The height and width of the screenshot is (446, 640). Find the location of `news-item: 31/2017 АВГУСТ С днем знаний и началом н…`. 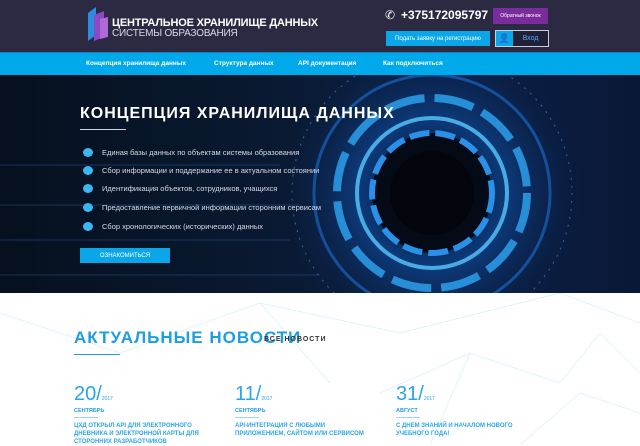

news-item: 31/2017 АВГУСТ С днем знаний и началом н… is located at coordinates (466, 410).